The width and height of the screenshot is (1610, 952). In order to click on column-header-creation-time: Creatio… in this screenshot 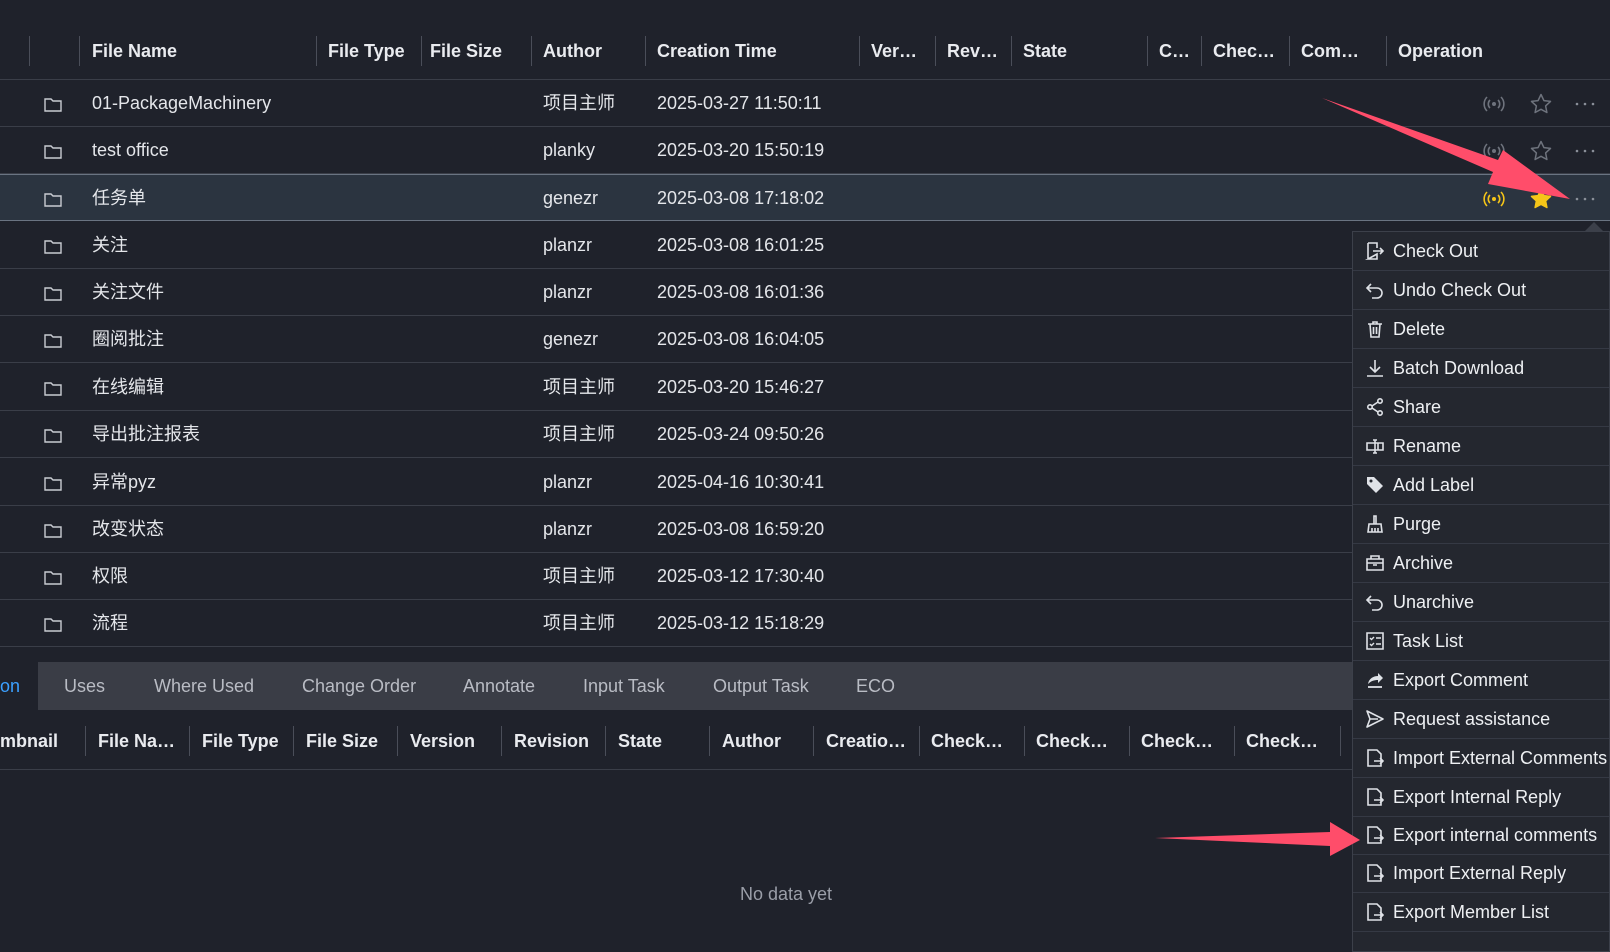, I will do `click(872, 741)`.